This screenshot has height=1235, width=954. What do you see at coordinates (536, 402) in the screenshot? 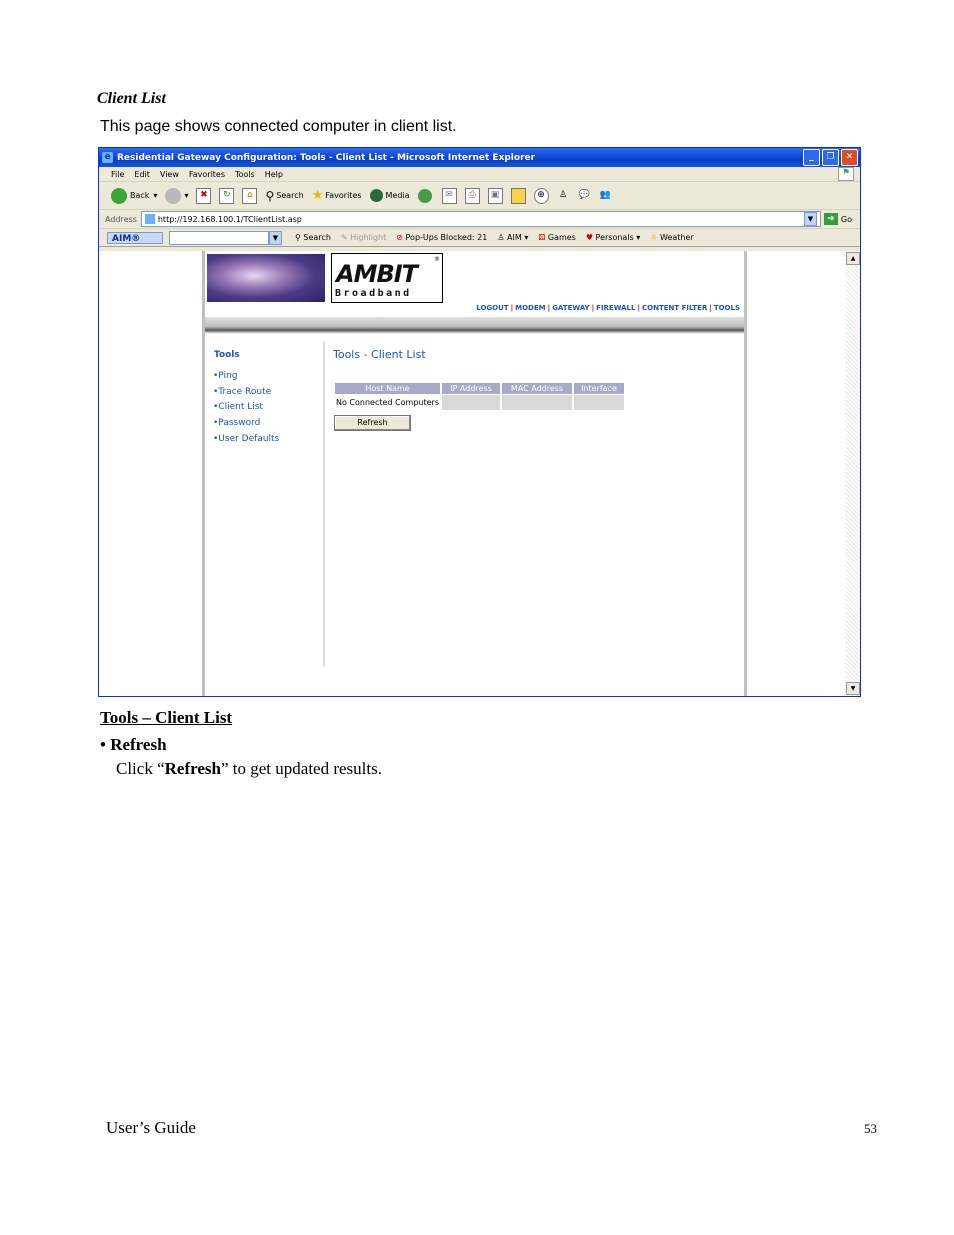
I see `cell-mac-address` at bounding box center [536, 402].